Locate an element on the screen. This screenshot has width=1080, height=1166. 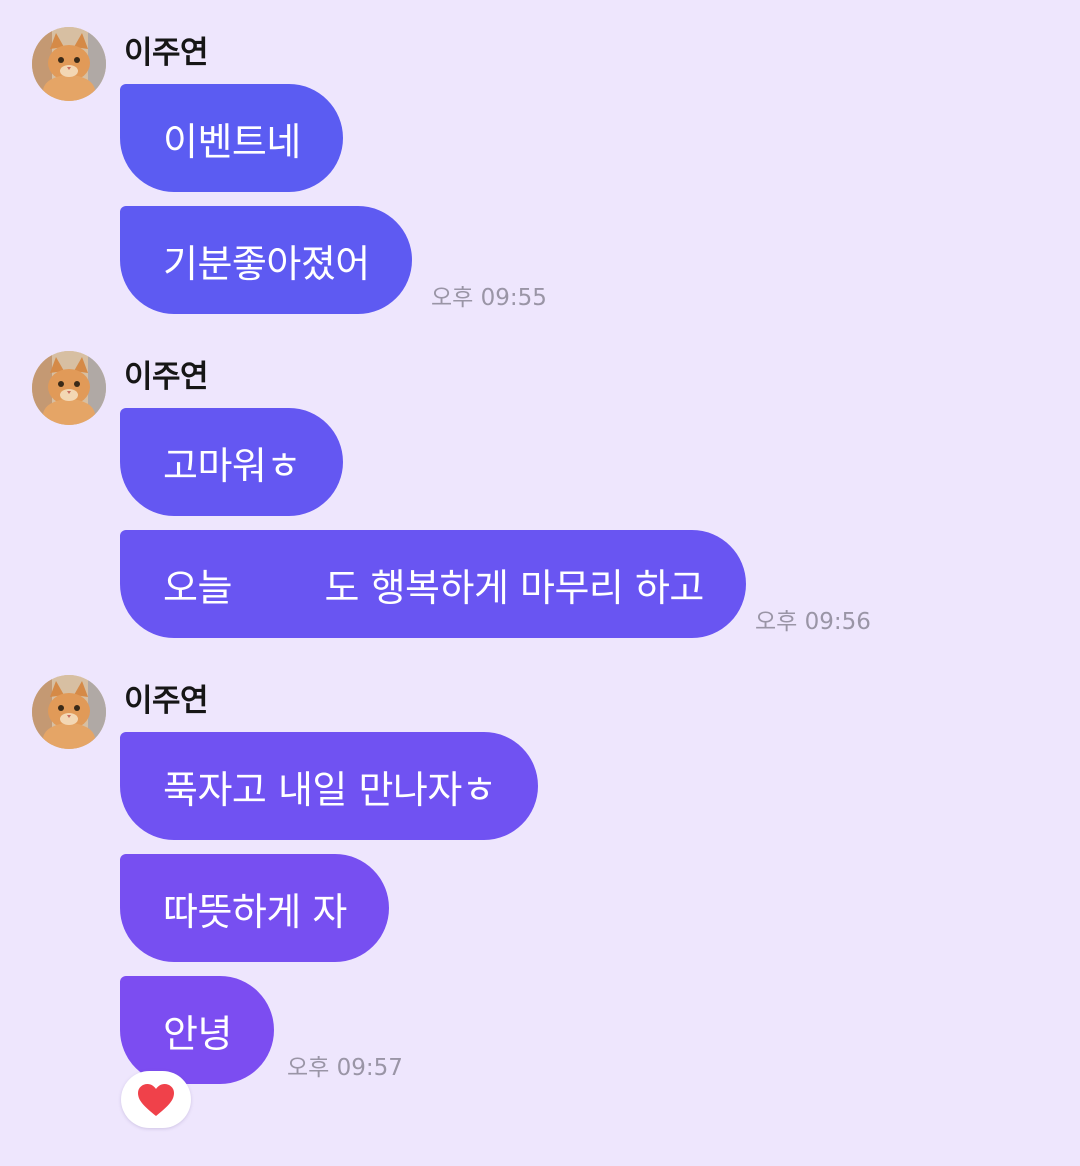
heart-icon is located at coordinates (156, 1099).